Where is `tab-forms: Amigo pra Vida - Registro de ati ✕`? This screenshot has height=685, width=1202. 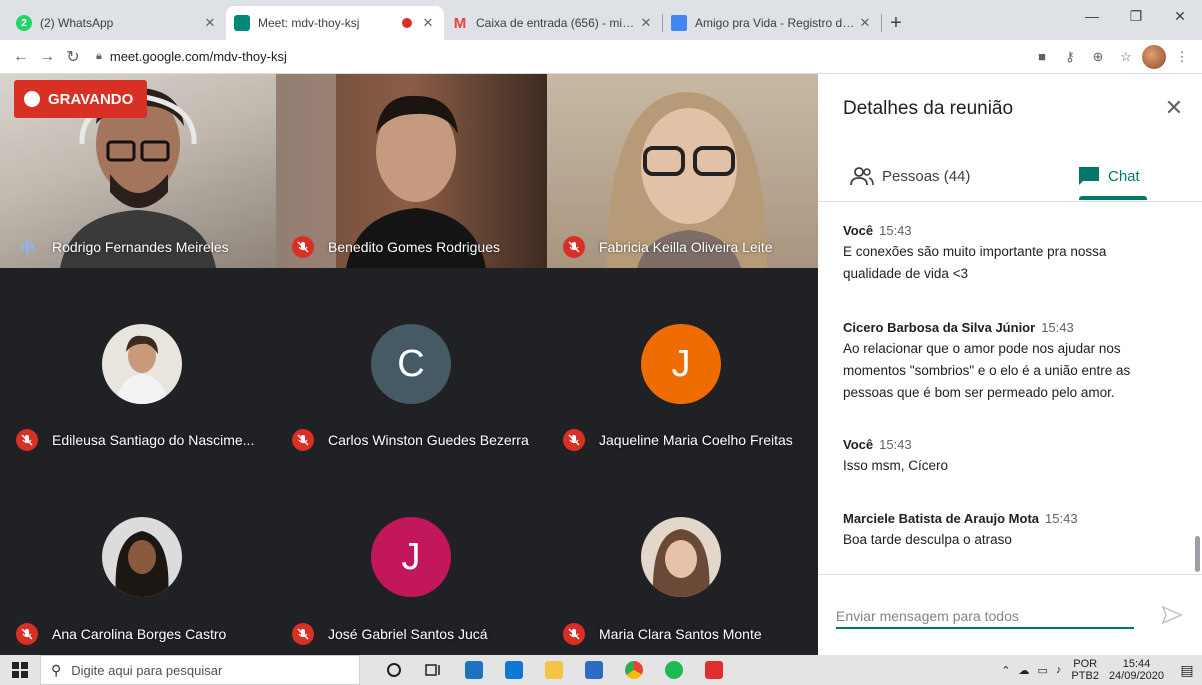
tab-forms: Amigo pra Vida - Registro de ati ✕ is located at coordinates (772, 23).